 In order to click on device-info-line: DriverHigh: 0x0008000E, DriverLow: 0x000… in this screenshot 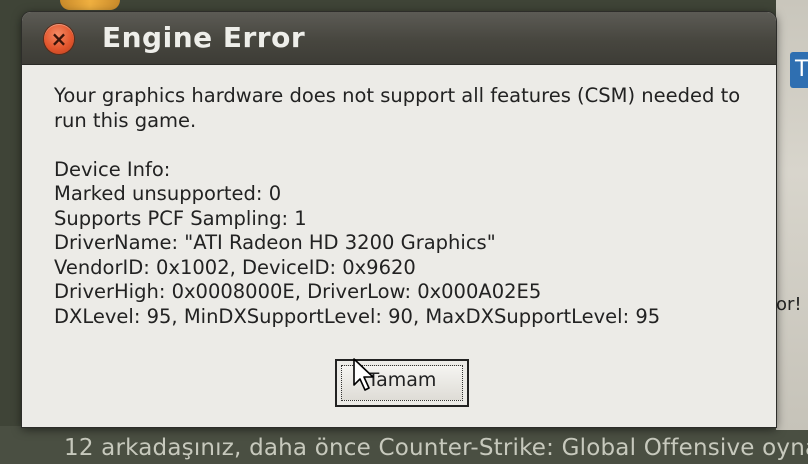, I will do `click(298, 291)`.